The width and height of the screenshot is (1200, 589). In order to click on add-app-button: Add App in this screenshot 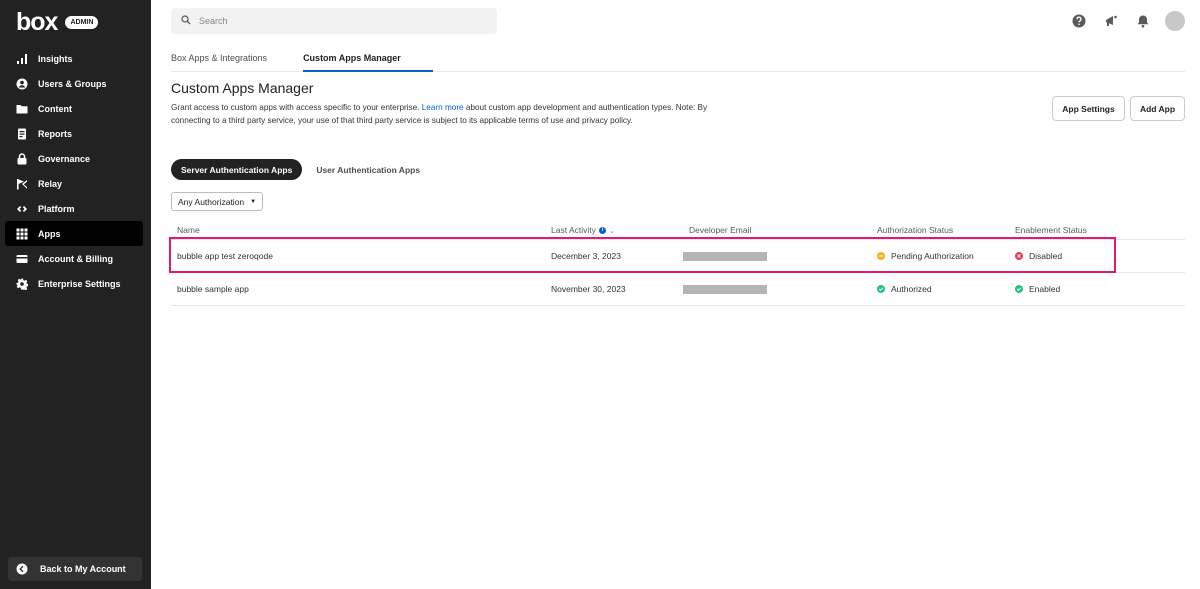, I will do `click(1157, 108)`.